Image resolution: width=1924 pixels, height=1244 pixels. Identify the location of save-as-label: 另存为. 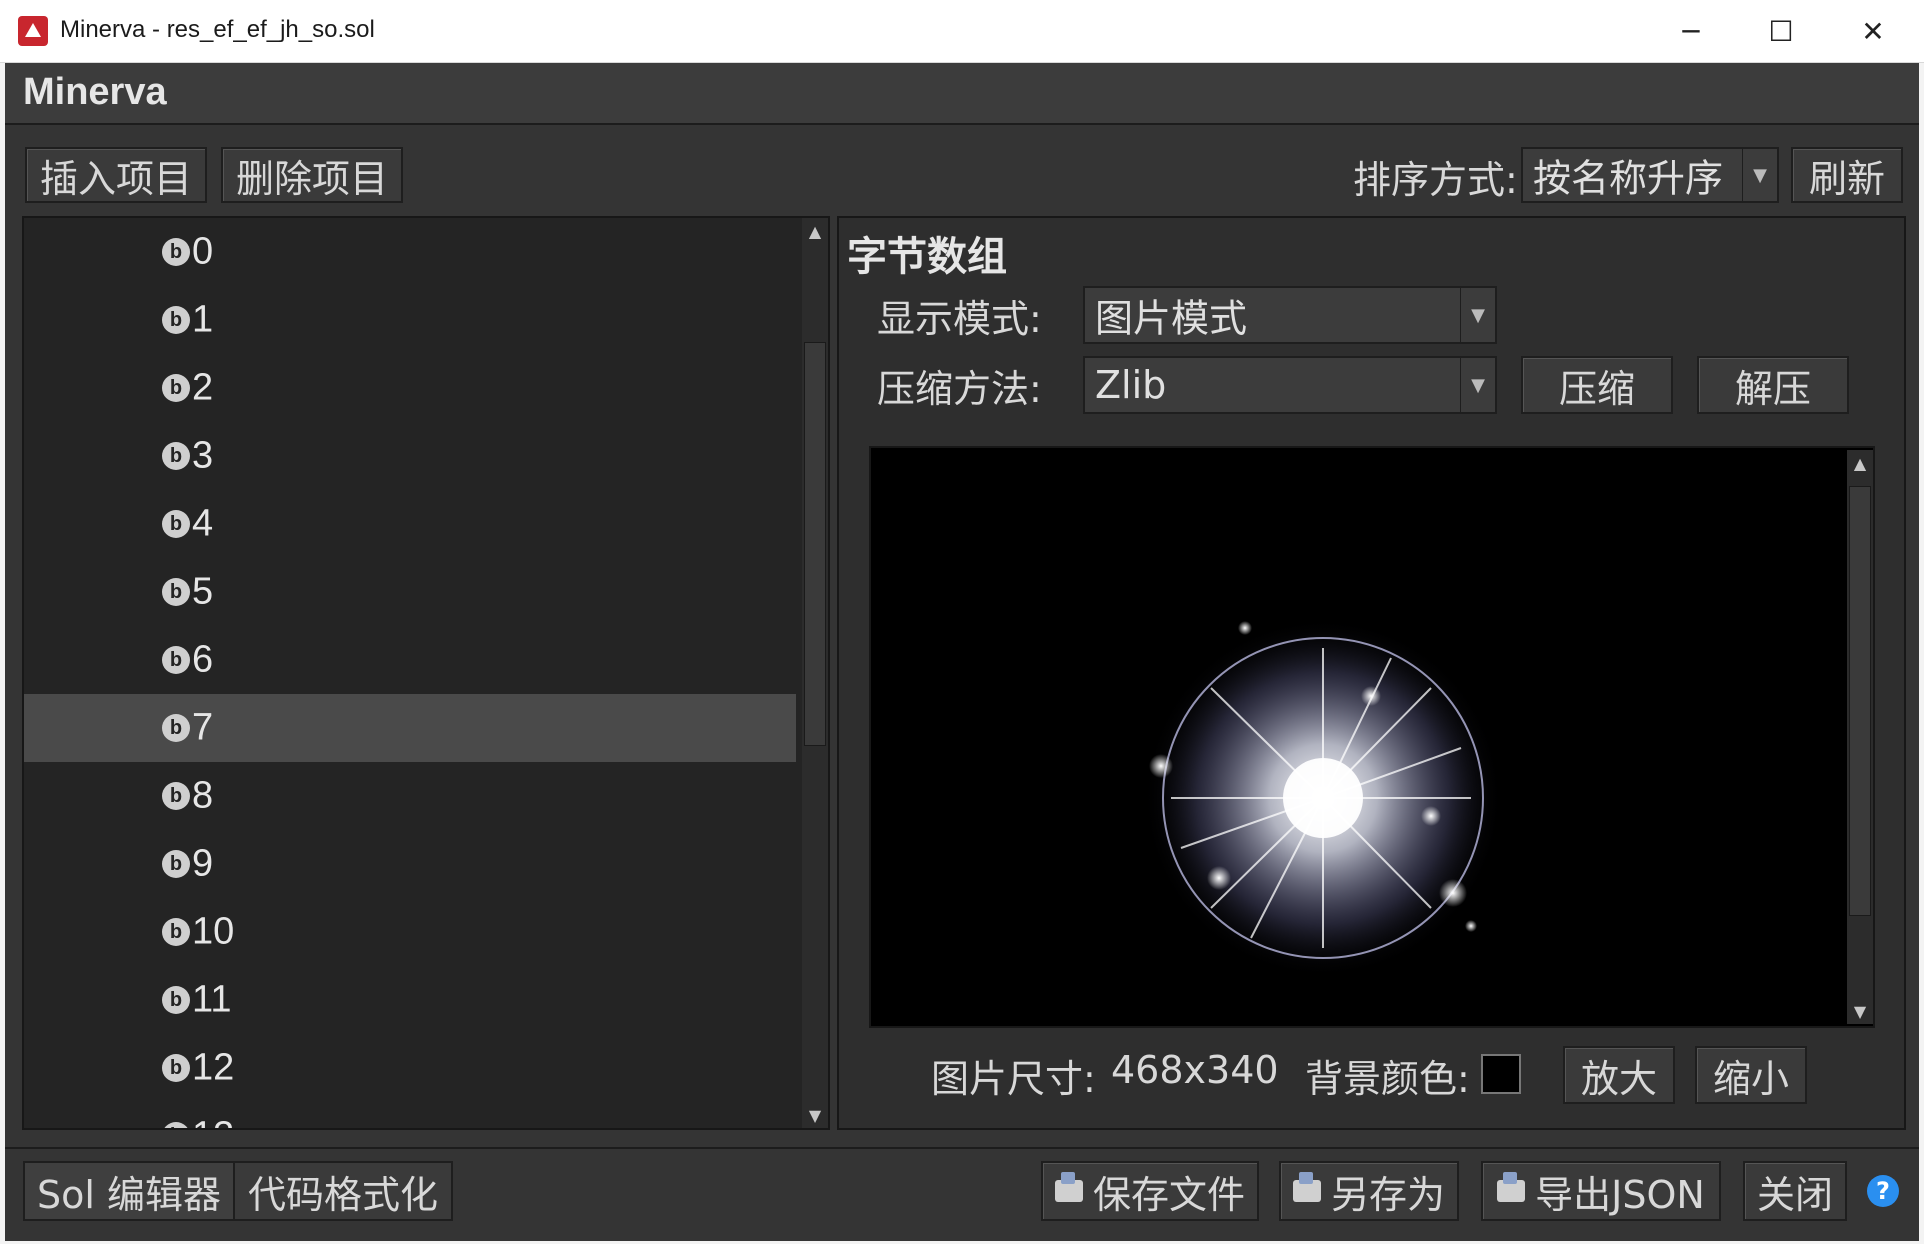
(1387, 1194).